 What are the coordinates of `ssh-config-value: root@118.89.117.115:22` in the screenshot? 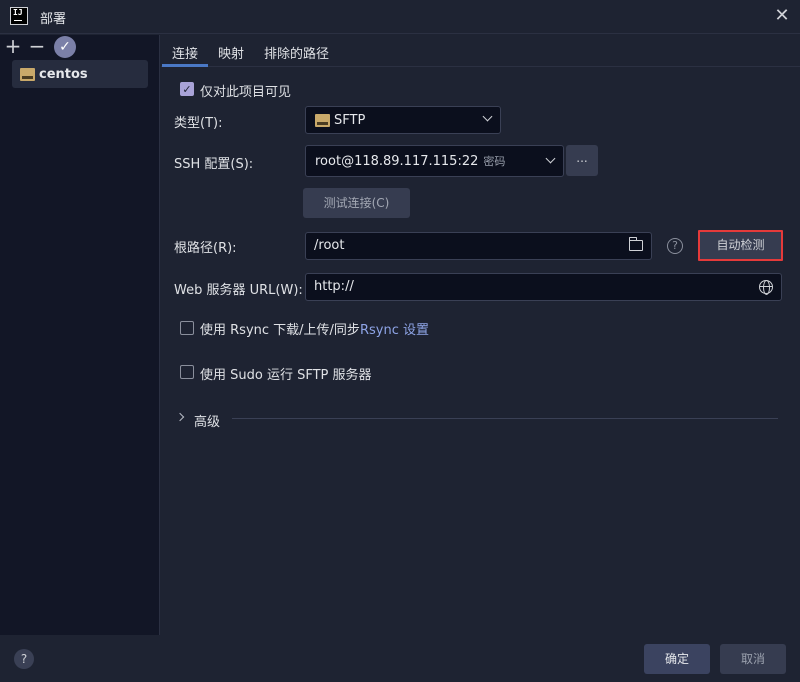 It's located at (397, 161).